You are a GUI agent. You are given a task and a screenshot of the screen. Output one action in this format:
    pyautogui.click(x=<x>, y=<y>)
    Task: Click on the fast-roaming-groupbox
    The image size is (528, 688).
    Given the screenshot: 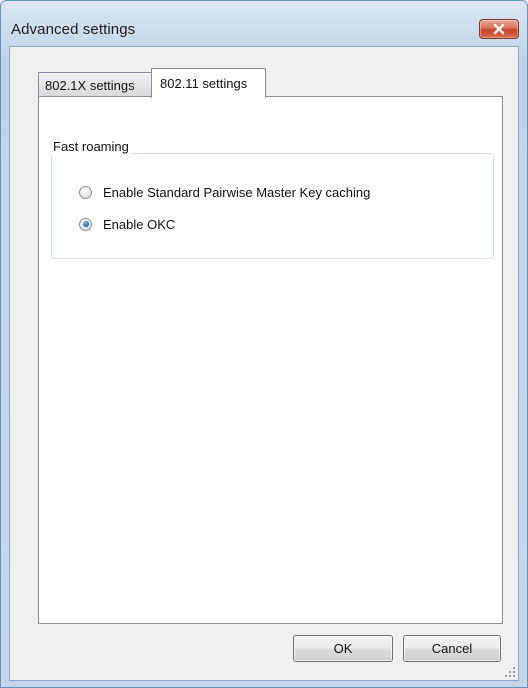 What is the action you would take?
    pyautogui.click(x=272, y=206)
    